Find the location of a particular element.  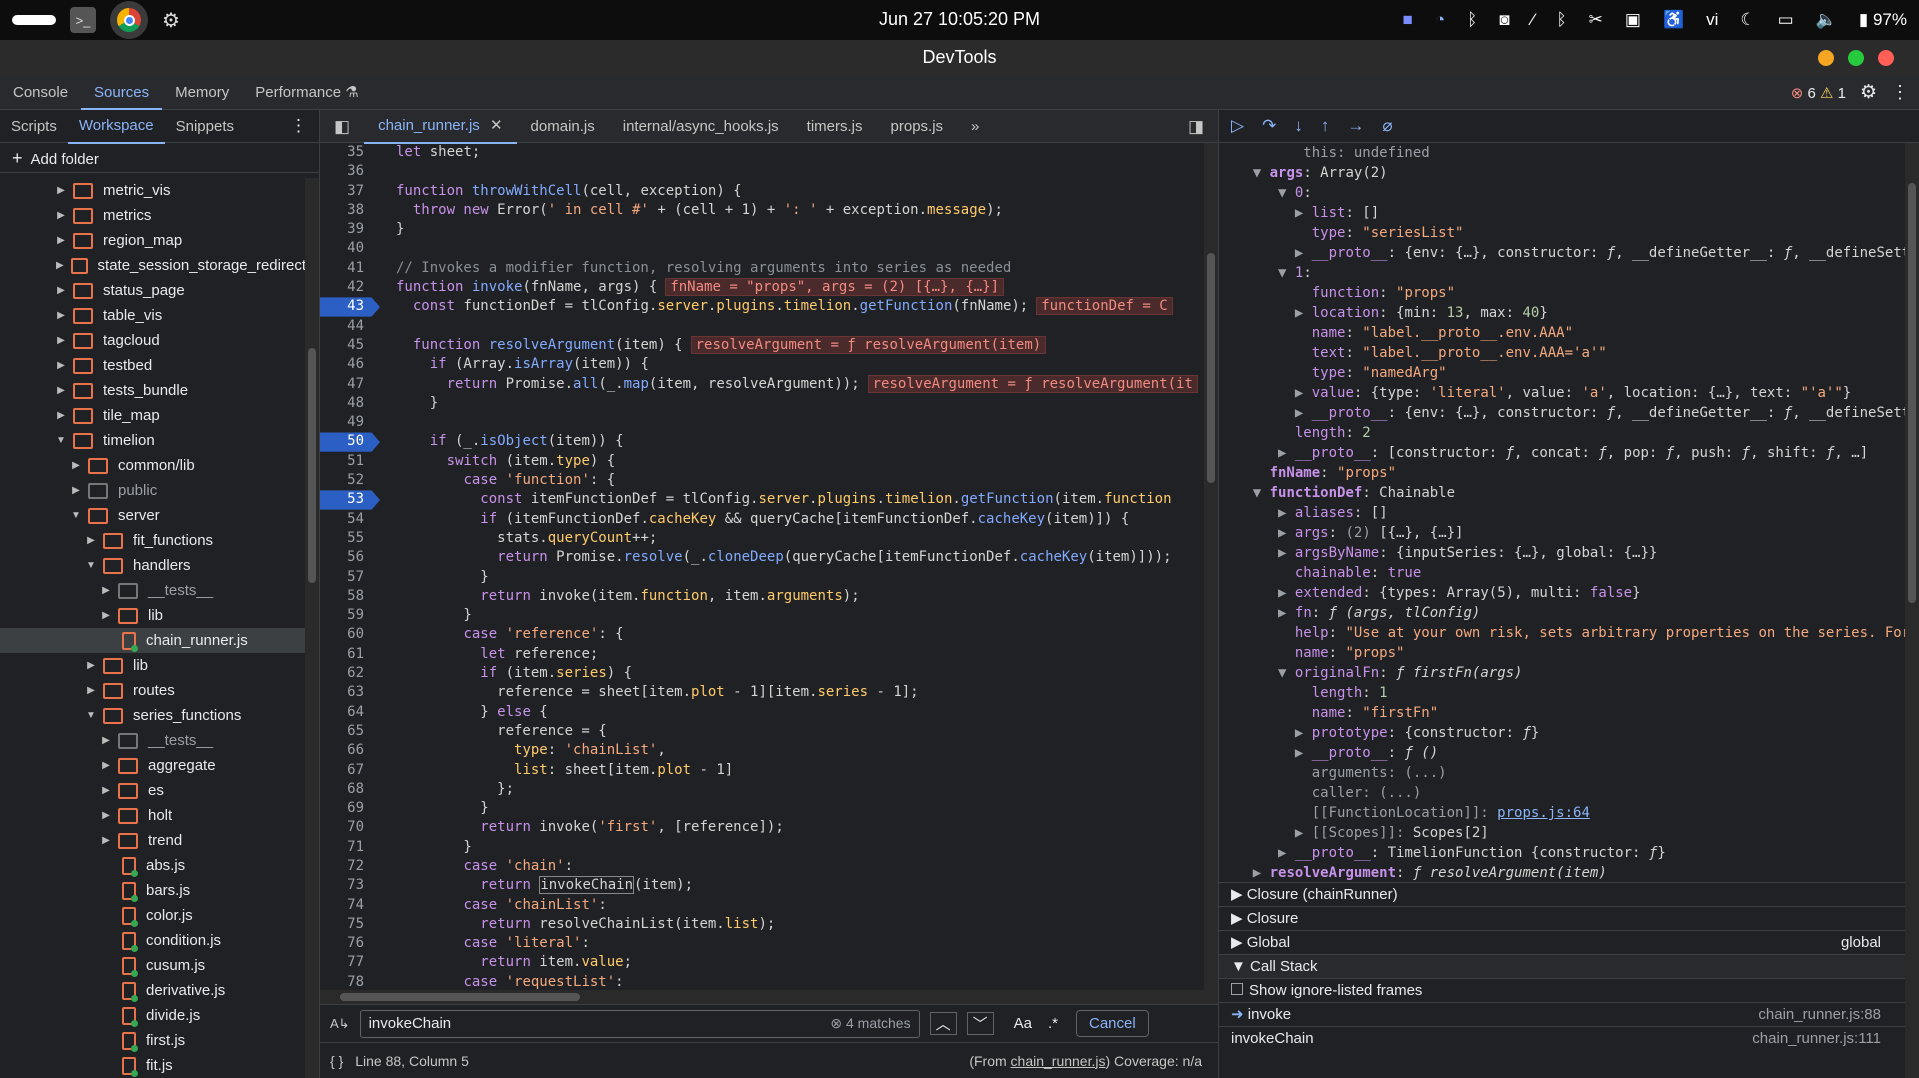

screen-icon: ▣ is located at coordinates (1633, 20).